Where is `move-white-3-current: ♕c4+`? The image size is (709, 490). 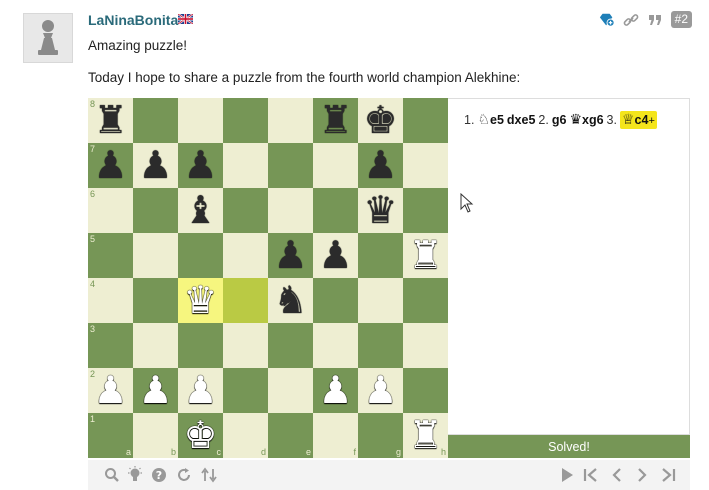 move-white-3-current: ♕c4+ is located at coordinates (638, 120).